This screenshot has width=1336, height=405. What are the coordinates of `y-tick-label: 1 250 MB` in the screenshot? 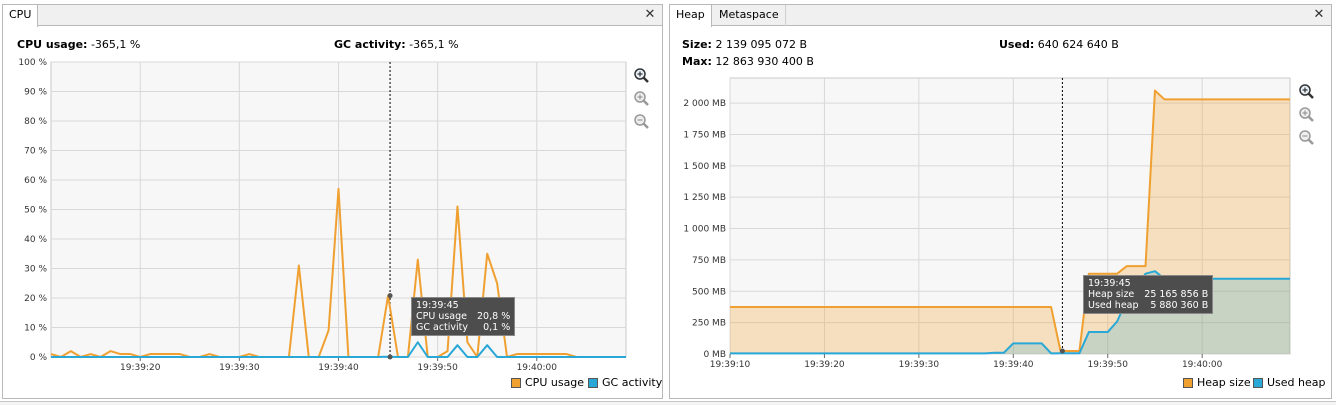 It's located at (704, 198).